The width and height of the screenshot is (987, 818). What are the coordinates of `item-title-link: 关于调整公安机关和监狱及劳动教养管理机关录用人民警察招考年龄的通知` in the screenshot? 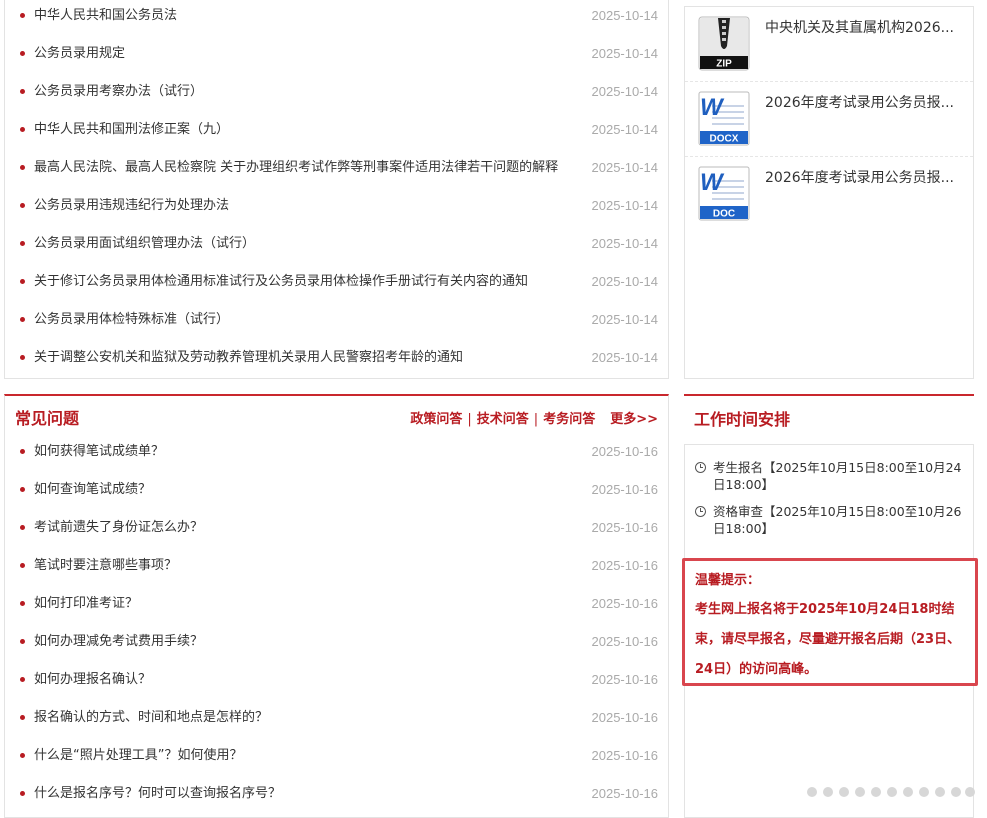 It's located at (248, 358).